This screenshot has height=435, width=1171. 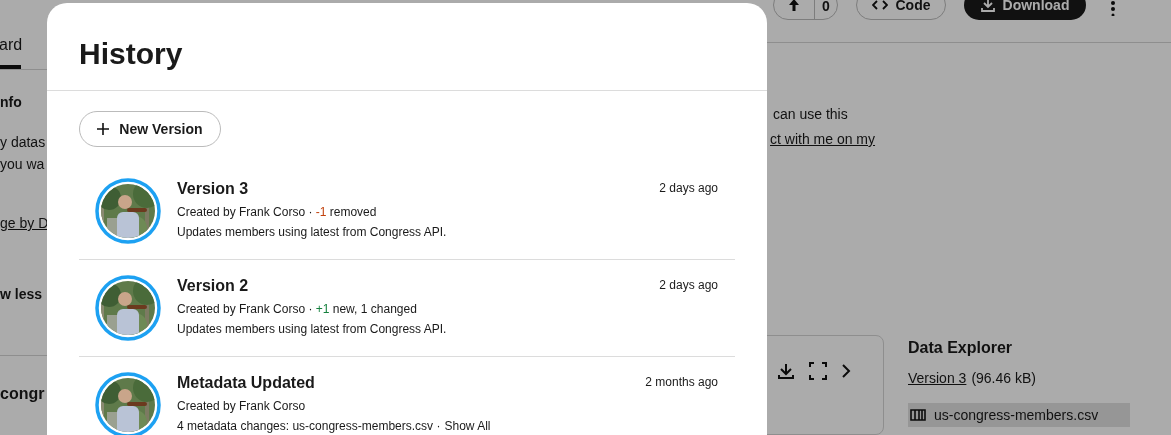 I want to click on download-button: Download, so click(x=1025, y=10).